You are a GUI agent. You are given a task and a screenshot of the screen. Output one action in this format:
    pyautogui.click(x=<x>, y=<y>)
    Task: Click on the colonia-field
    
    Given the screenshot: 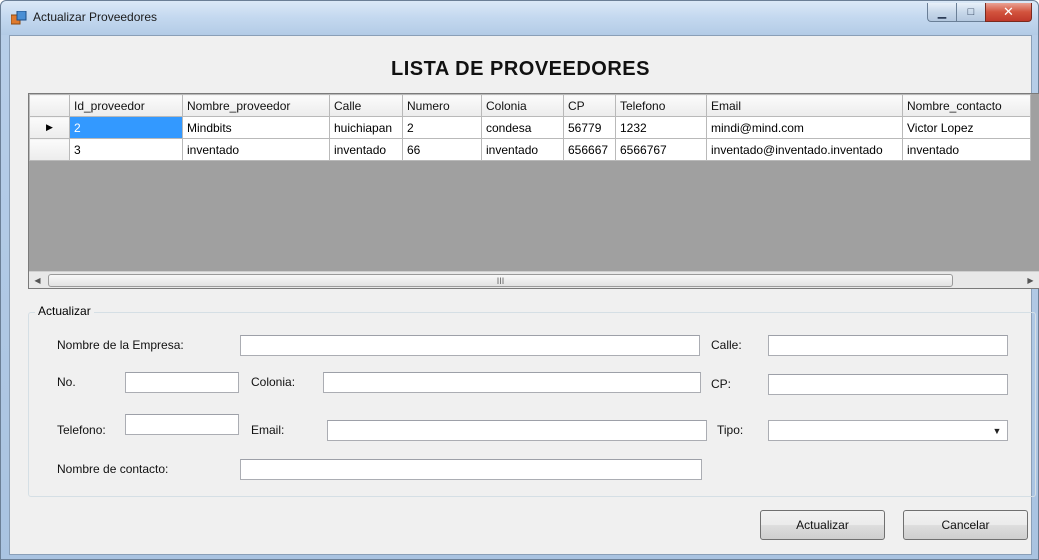 What is the action you would take?
    pyautogui.click(x=512, y=382)
    